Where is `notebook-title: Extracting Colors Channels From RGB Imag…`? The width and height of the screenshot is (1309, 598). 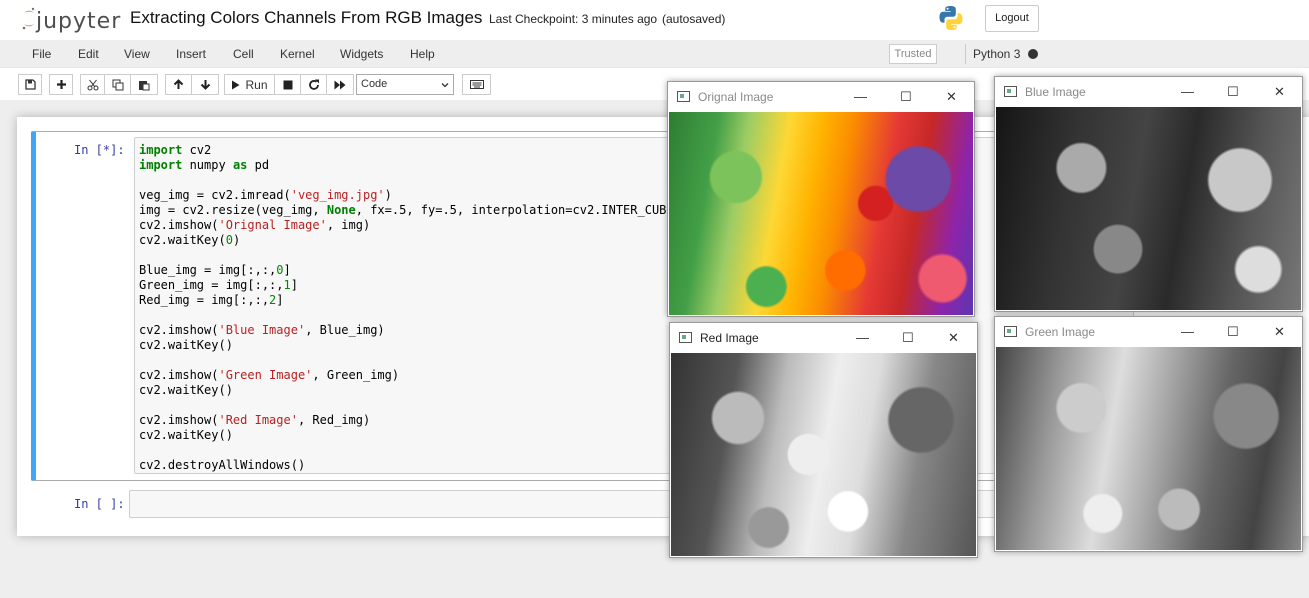 notebook-title: Extracting Colors Channels From RGB Imag… is located at coordinates (306, 18).